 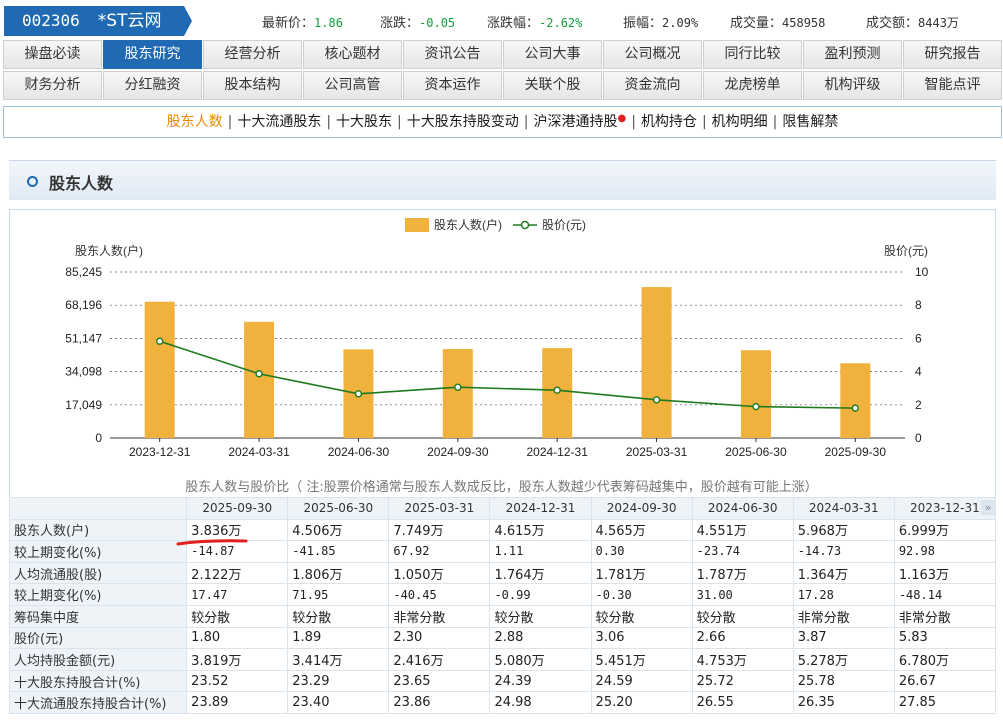 What do you see at coordinates (652, 85) in the screenshot?
I see `tab-资金流向: 资金流向` at bounding box center [652, 85].